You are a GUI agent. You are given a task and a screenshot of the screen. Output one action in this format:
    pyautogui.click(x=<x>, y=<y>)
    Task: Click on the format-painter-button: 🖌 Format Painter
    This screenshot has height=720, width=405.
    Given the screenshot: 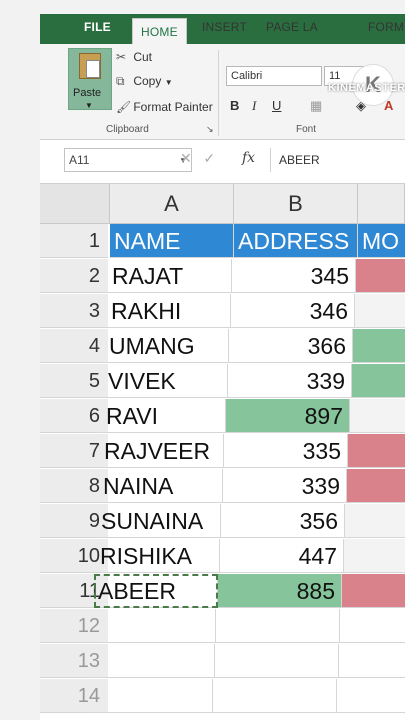 What is the action you would take?
    pyautogui.click(x=164, y=107)
    